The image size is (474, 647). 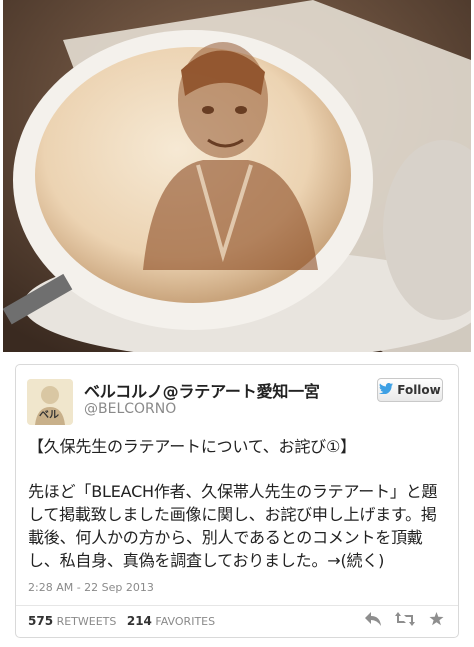 I want to click on retweet-icon, so click(x=405, y=621).